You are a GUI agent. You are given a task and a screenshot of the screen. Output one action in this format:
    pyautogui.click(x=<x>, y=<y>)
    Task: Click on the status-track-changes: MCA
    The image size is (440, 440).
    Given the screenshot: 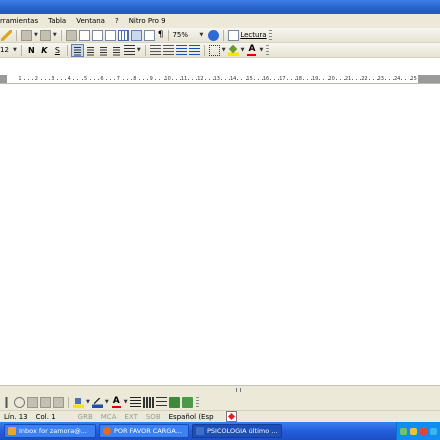 What is the action you would take?
    pyautogui.click(x=109, y=417)
    